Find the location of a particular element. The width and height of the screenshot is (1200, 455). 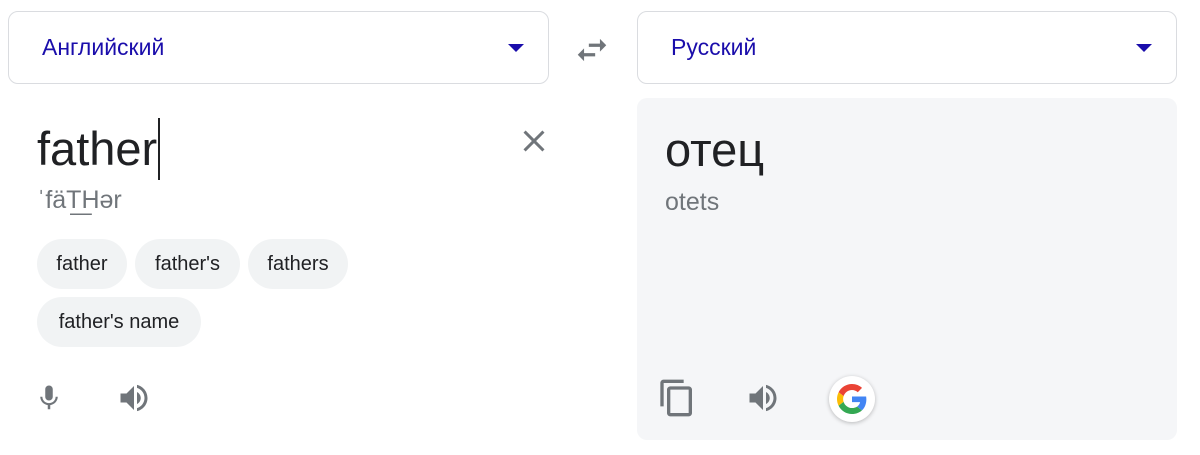

microphone-icon is located at coordinates (49, 398).